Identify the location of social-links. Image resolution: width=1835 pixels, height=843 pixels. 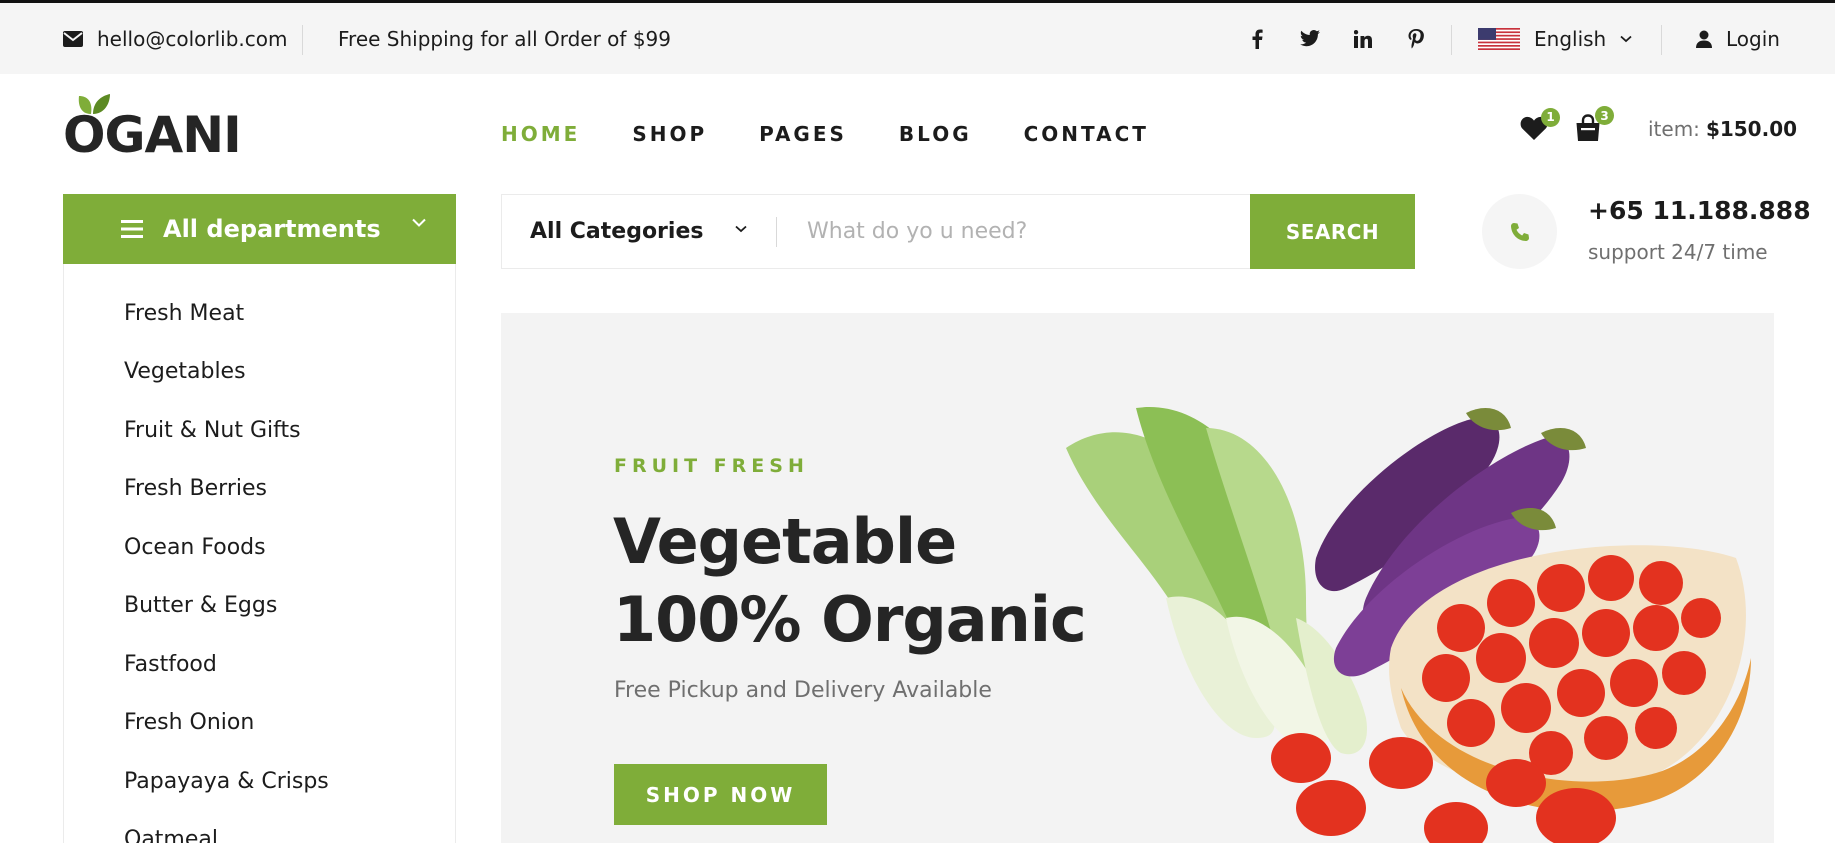
(1351, 38).